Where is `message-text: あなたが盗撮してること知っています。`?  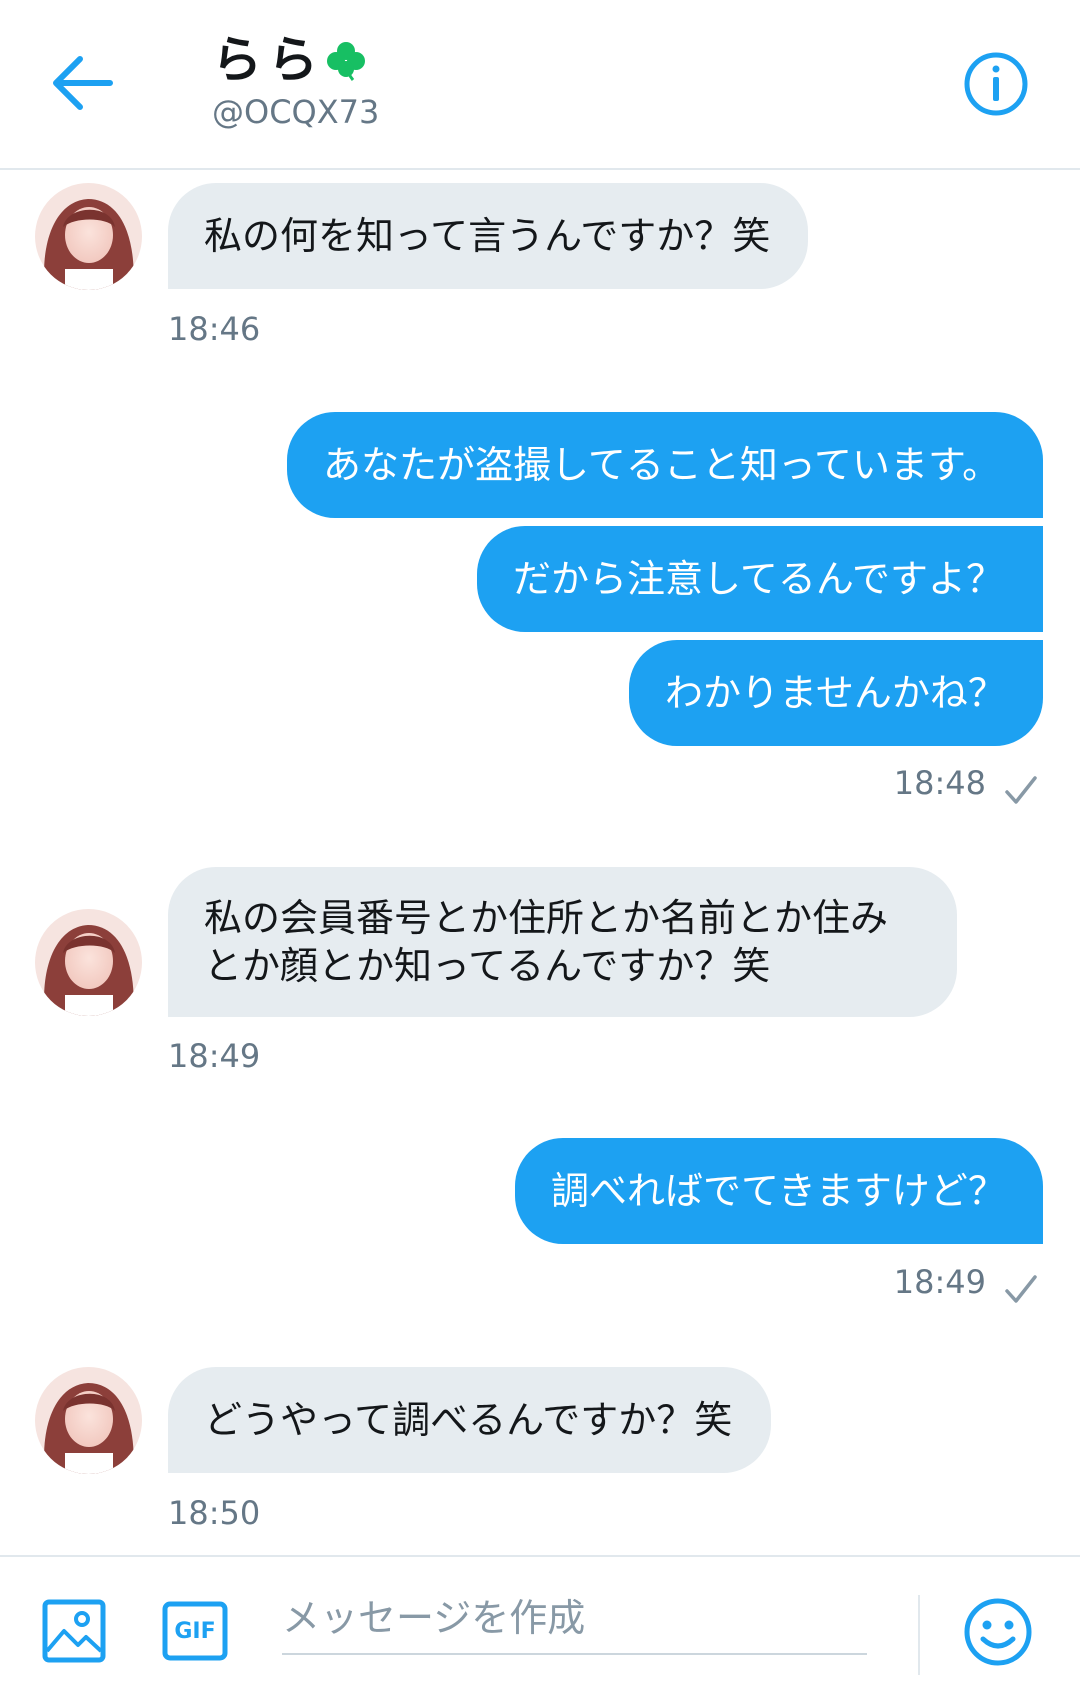 message-text: あなたが盗撮してること知っています。 is located at coordinates (662, 465).